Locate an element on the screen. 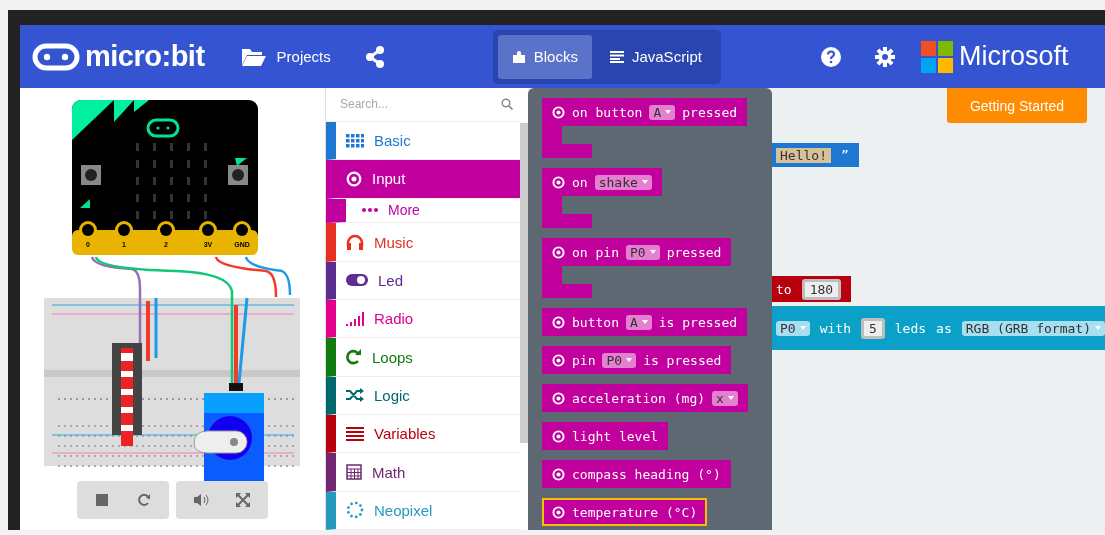 The image size is (1105, 535). scrollbar is located at coordinates (524, 283).